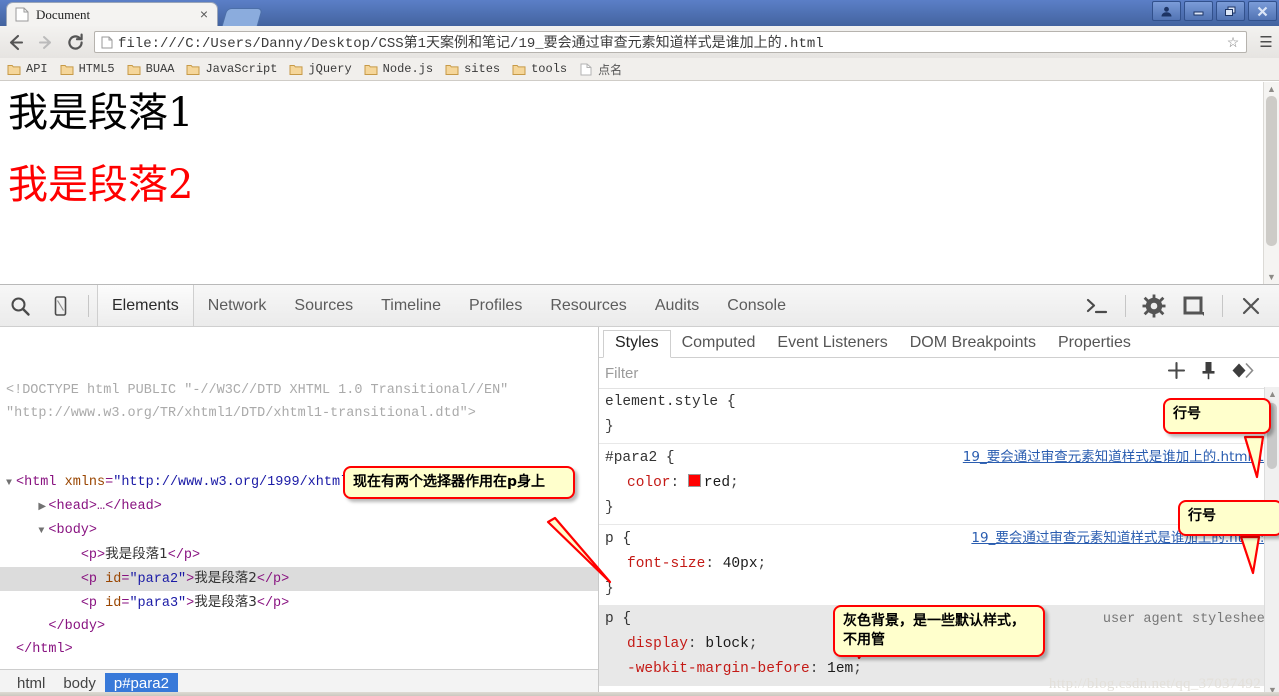  Describe the element at coordinates (1272, 394) in the screenshot. I see `styles-scroll-up-icon: ▲` at that location.